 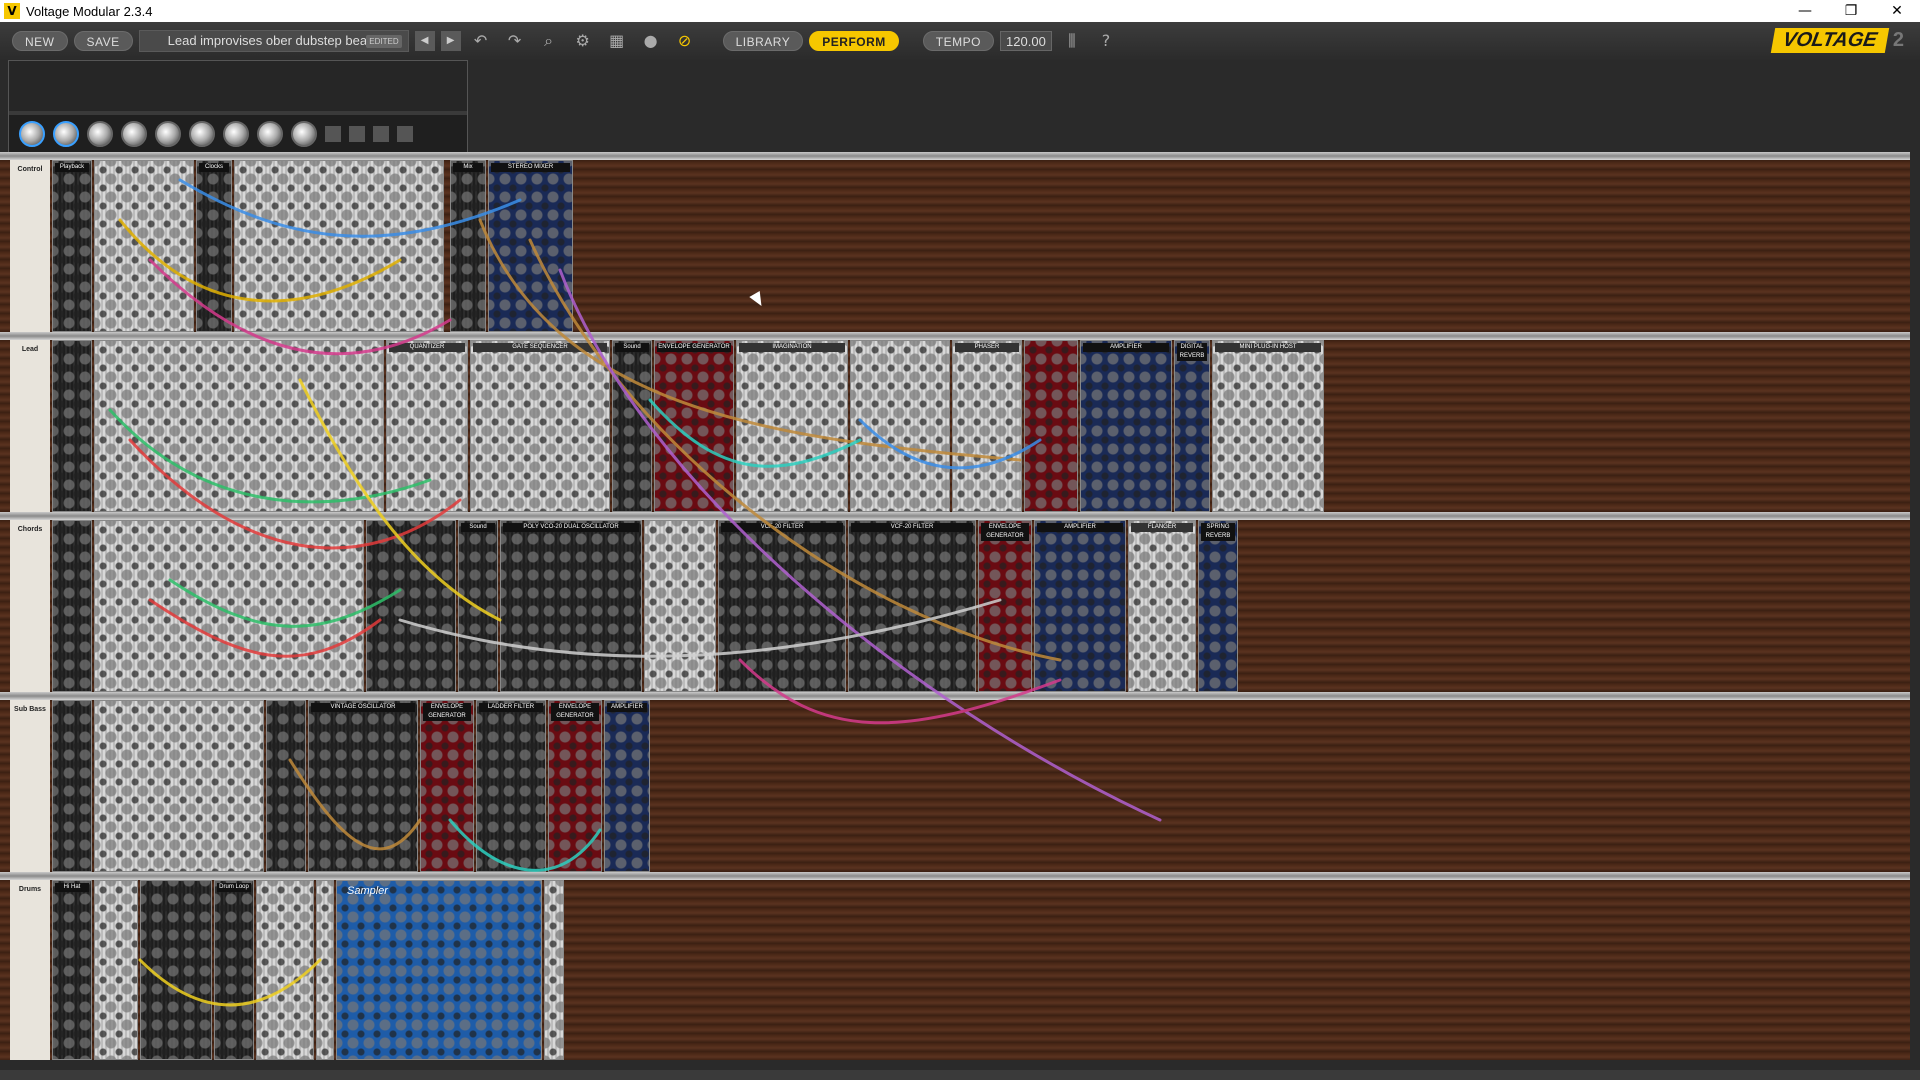 What do you see at coordinates (554, 970) in the screenshot?
I see `module-switch` at bounding box center [554, 970].